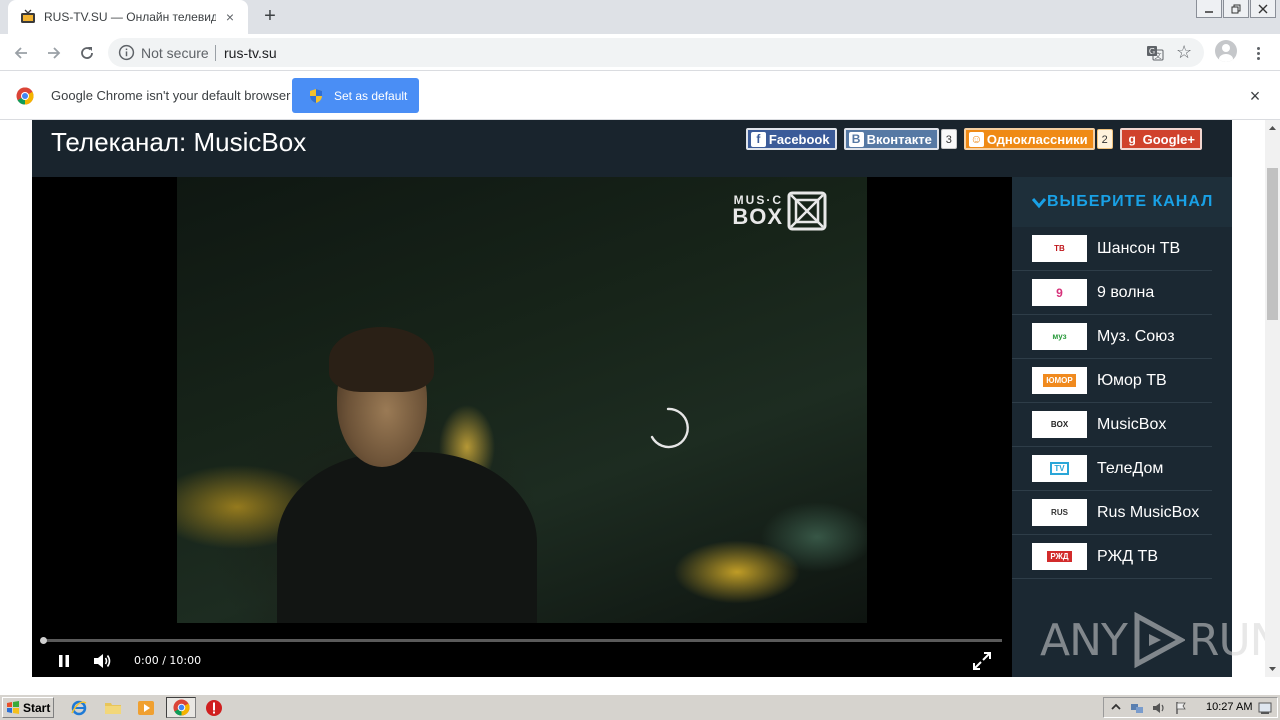  What do you see at coordinates (1112, 337) in the screenshot?
I see `channel-item-muz-soyuz: муз Муз. Союз` at bounding box center [1112, 337].